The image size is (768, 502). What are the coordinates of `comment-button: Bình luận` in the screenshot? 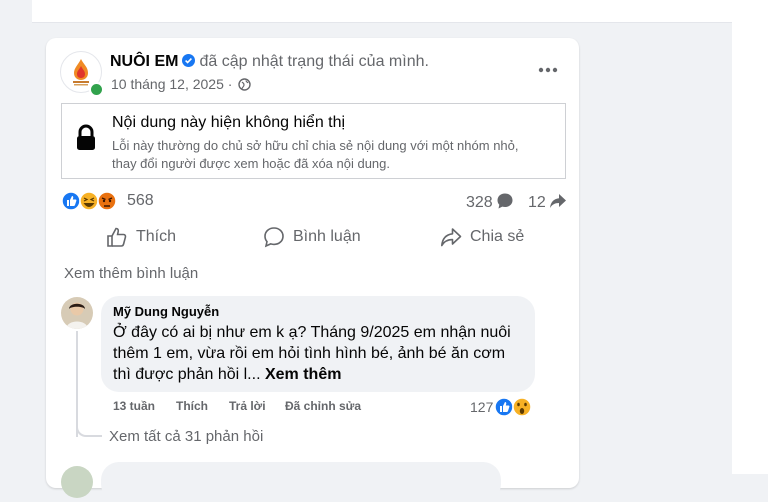 It's located at (312, 237).